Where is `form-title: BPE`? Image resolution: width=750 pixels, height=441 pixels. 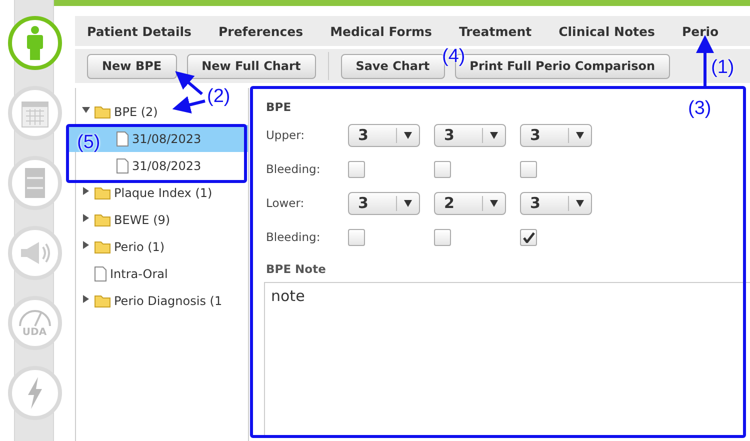
form-title: BPE is located at coordinates (279, 107).